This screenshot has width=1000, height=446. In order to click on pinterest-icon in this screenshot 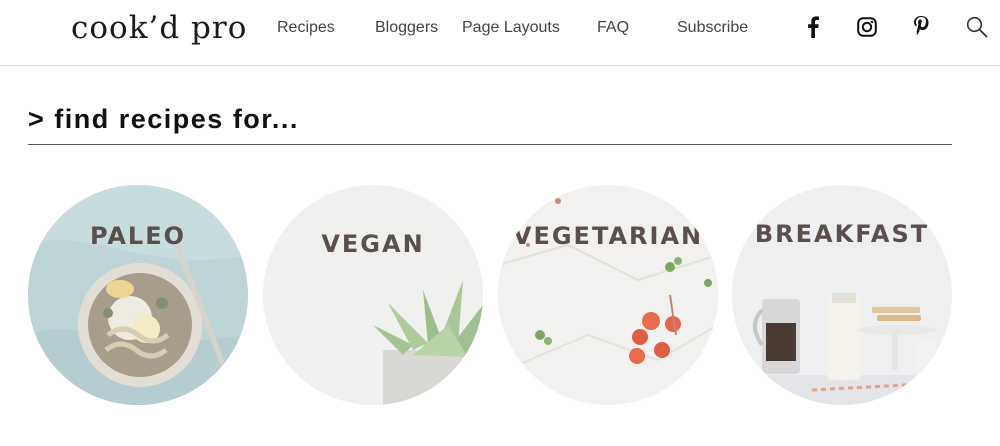, I will do `click(921, 27)`.